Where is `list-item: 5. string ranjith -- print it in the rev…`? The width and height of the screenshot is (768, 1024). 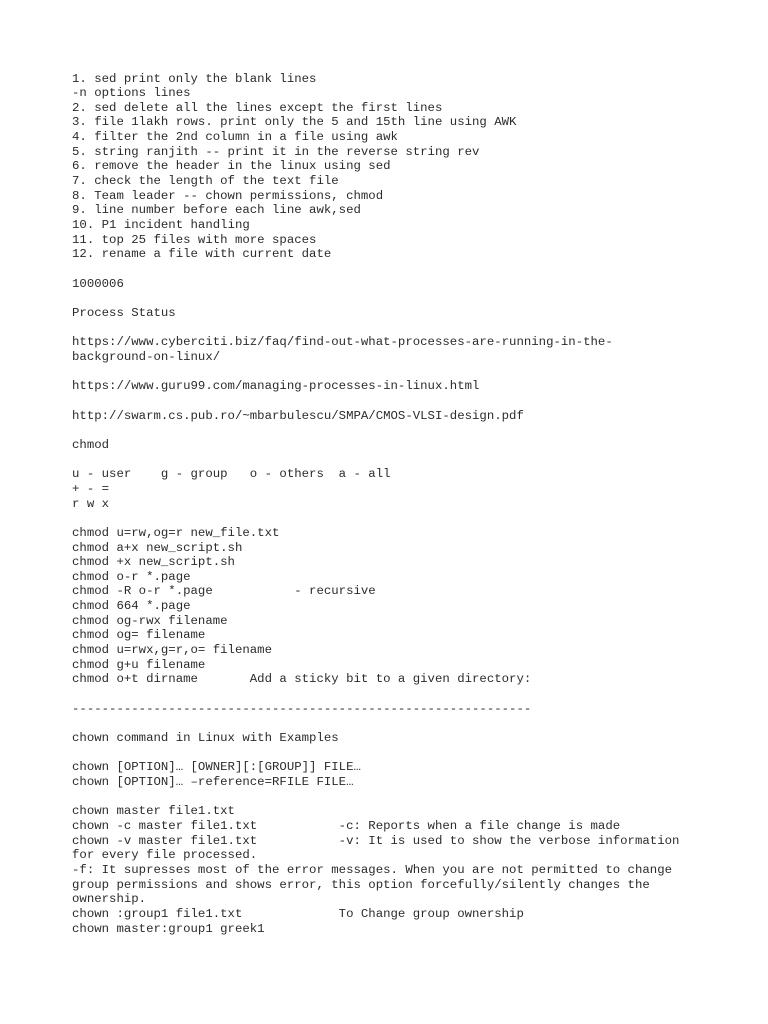 list-item: 5. string ranjith -- print it in the rev… is located at coordinates (276, 151).